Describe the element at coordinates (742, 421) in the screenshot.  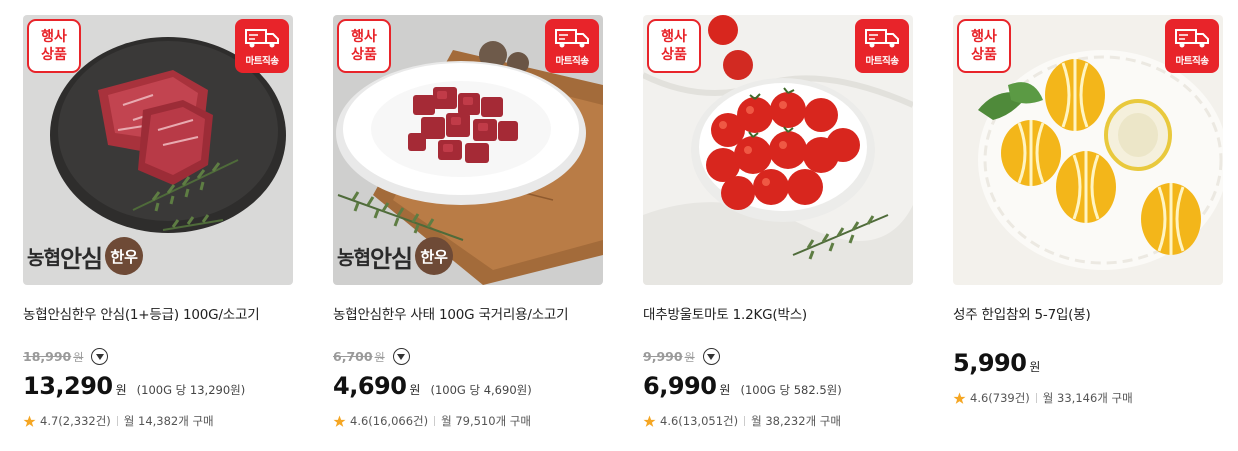
I see `rating-row: 4.6(13,051건) 월 38,232개 구매` at that location.